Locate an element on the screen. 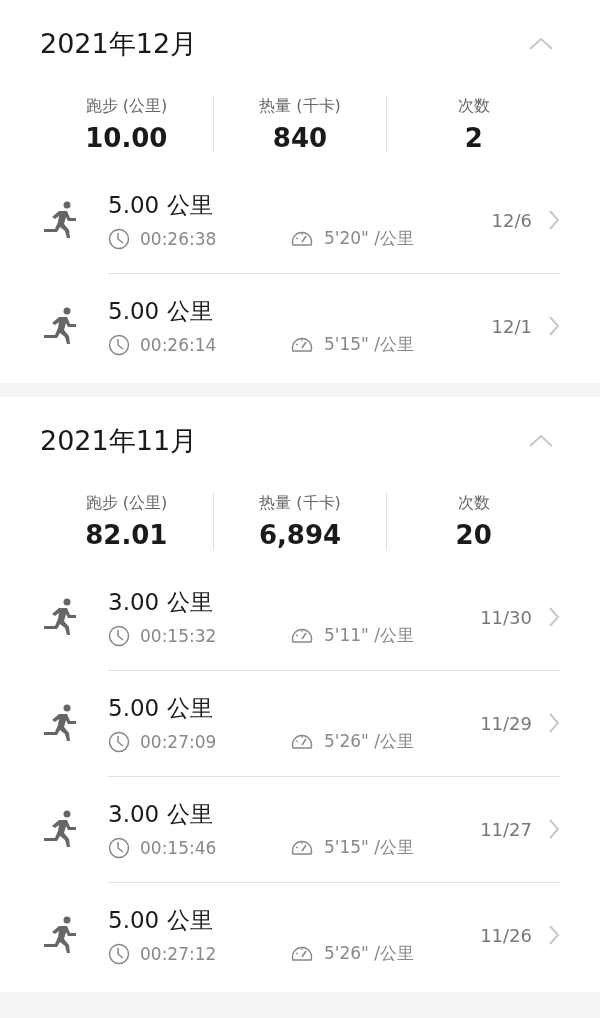 The image size is (600, 1018). run-record: 3.00 公里 00:15:46 5'15" /公里 11/27 is located at coordinates (300, 829).